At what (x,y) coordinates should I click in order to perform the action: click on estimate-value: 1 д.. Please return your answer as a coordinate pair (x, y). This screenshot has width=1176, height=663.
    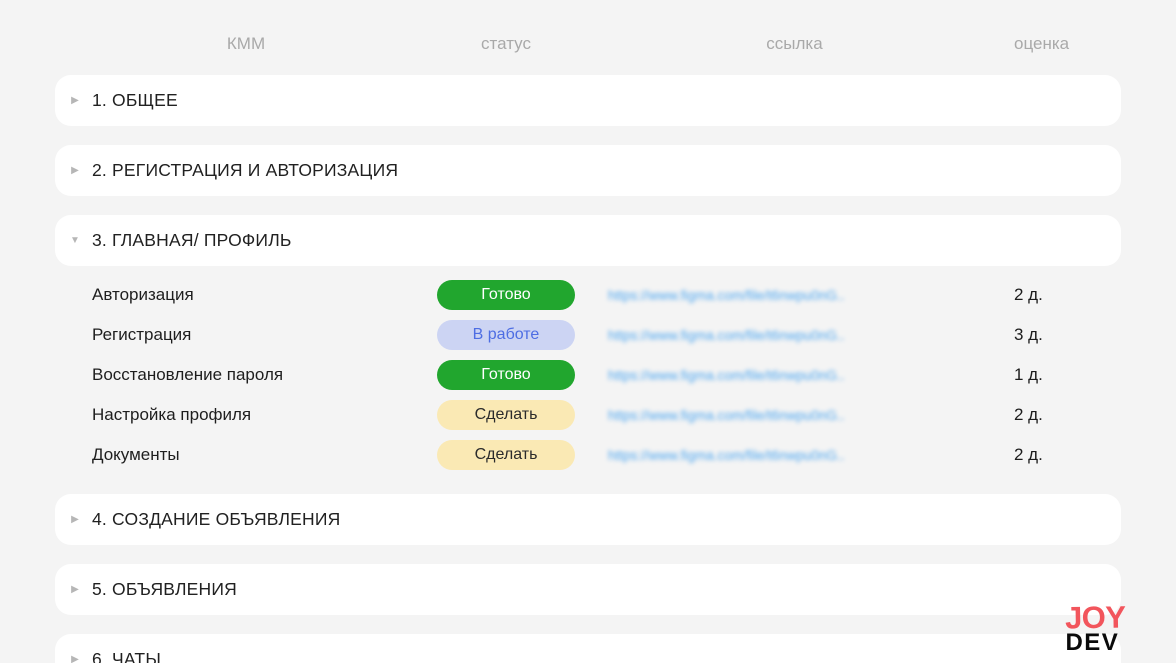
    Looking at the image, I should click on (1028, 374).